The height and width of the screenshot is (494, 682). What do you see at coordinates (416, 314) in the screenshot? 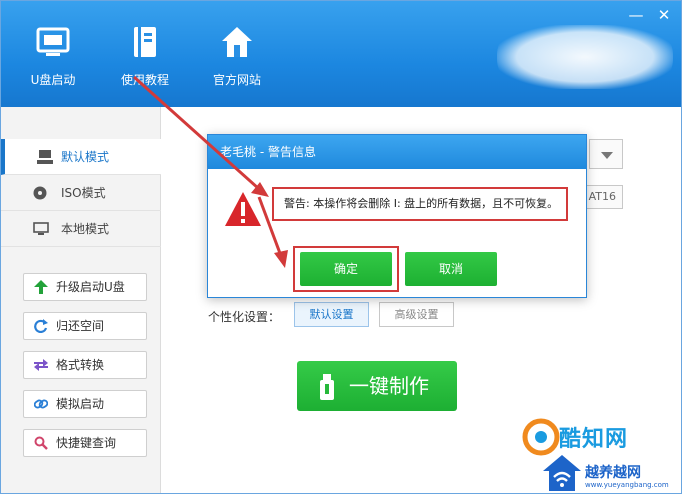
I see `advanced-settings-button: 高级设置` at bounding box center [416, 314].